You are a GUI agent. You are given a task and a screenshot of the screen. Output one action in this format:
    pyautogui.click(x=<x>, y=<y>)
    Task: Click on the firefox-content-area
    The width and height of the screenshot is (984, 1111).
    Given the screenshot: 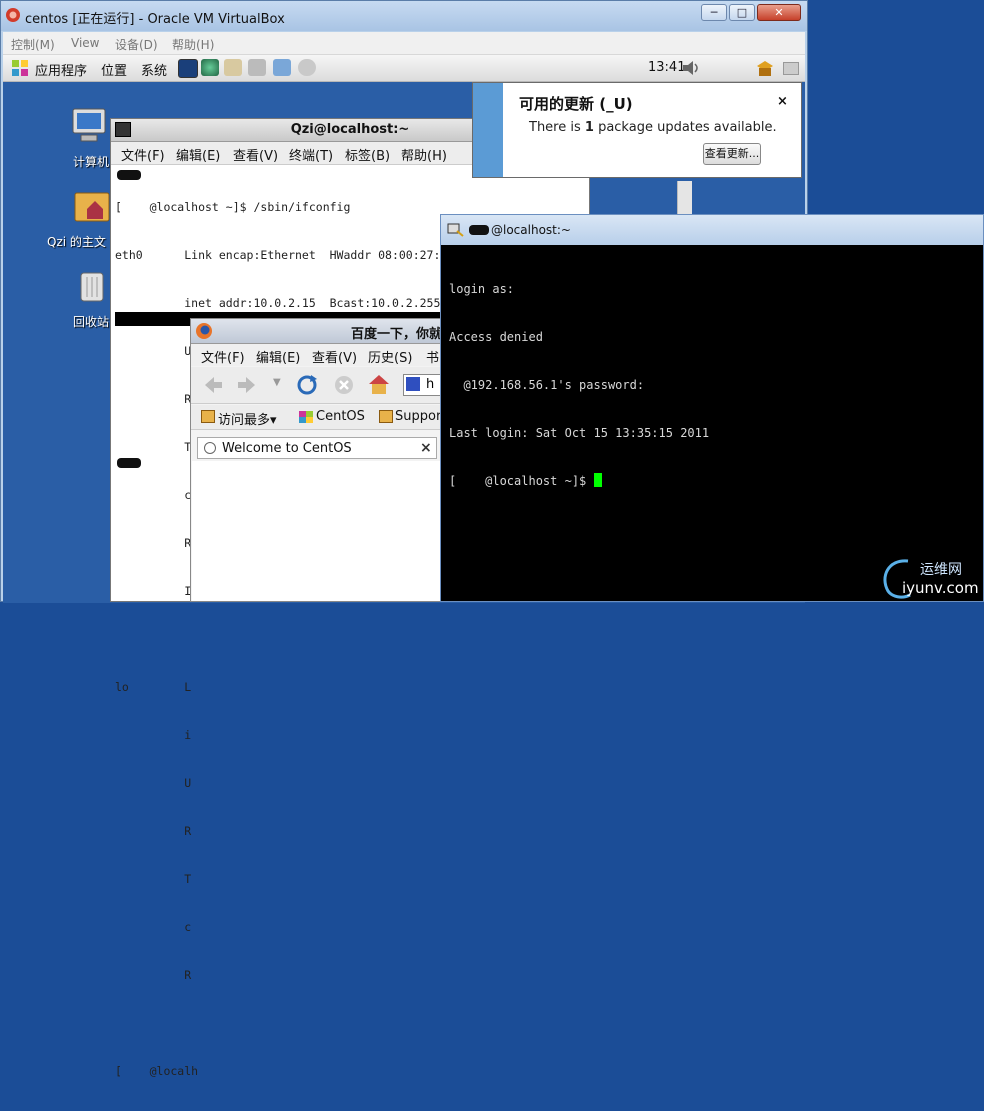 What is the action you would take?
    pyautogui.click(x=320, y=531)
    